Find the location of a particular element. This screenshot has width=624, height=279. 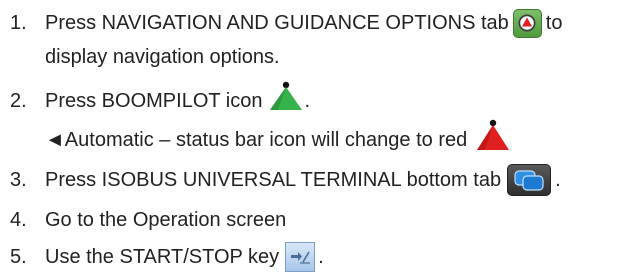

step-number: 4. is located at coordinates (18, 220).